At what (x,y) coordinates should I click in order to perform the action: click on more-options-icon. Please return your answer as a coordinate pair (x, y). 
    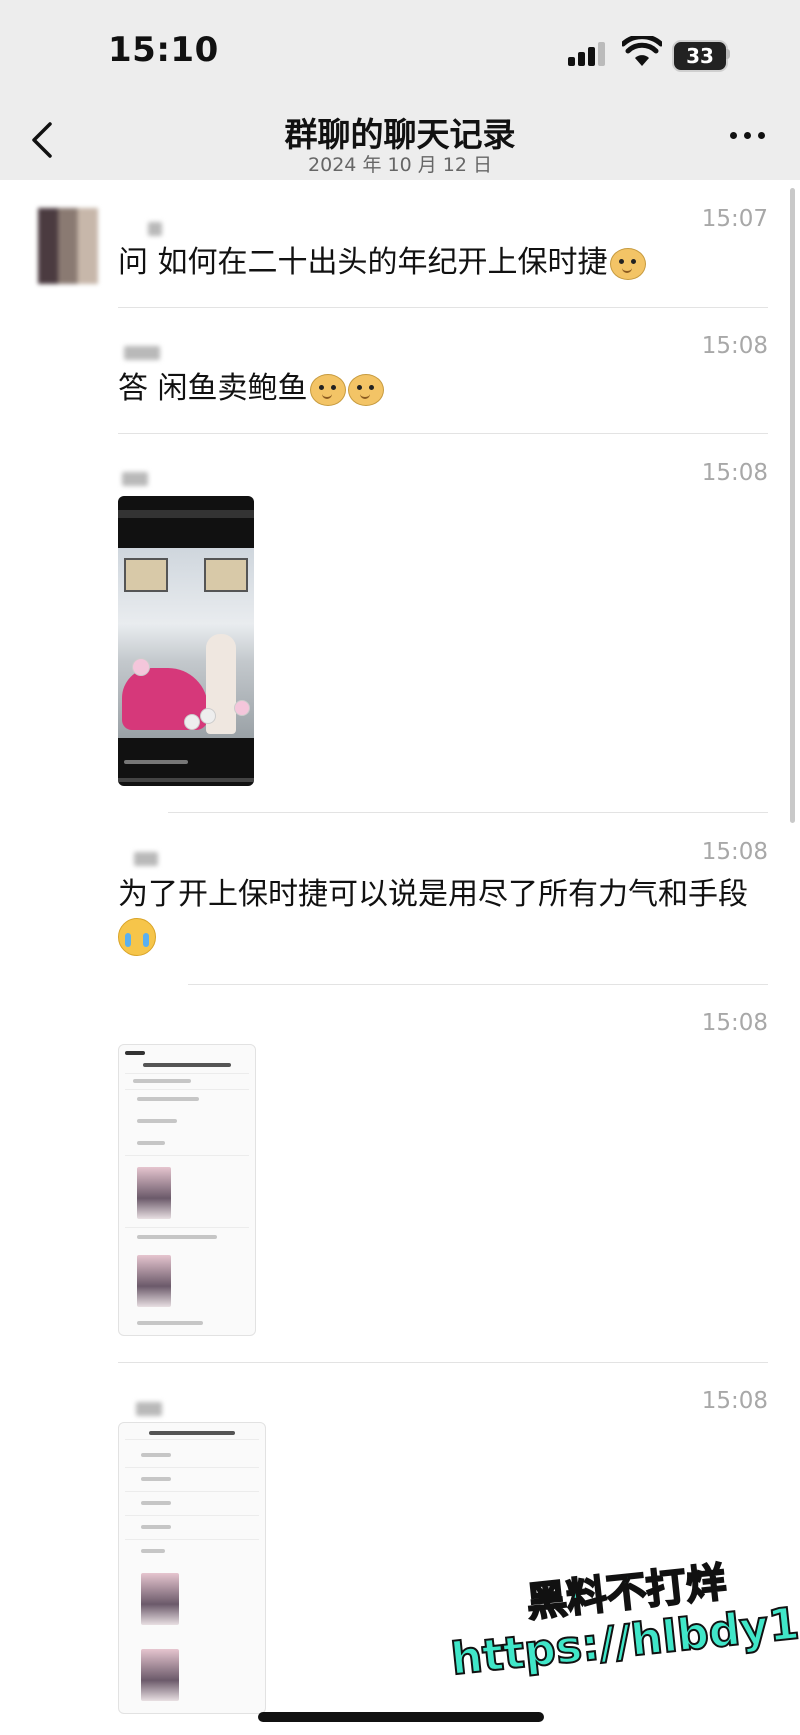
    Looking at the image, I should click on (748, 136).